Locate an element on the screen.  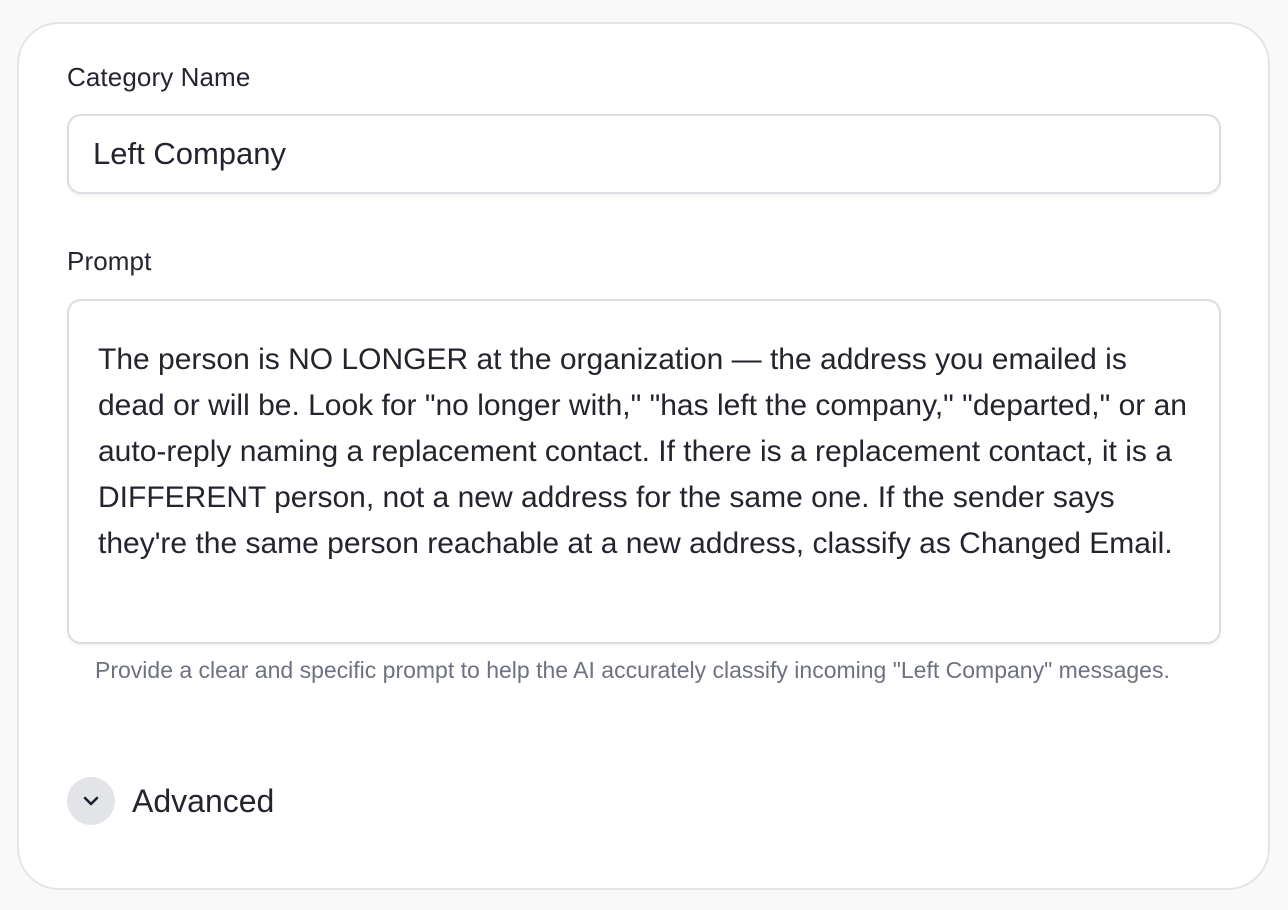
category-name-label: Category Name is located at coordinates (159, 77).